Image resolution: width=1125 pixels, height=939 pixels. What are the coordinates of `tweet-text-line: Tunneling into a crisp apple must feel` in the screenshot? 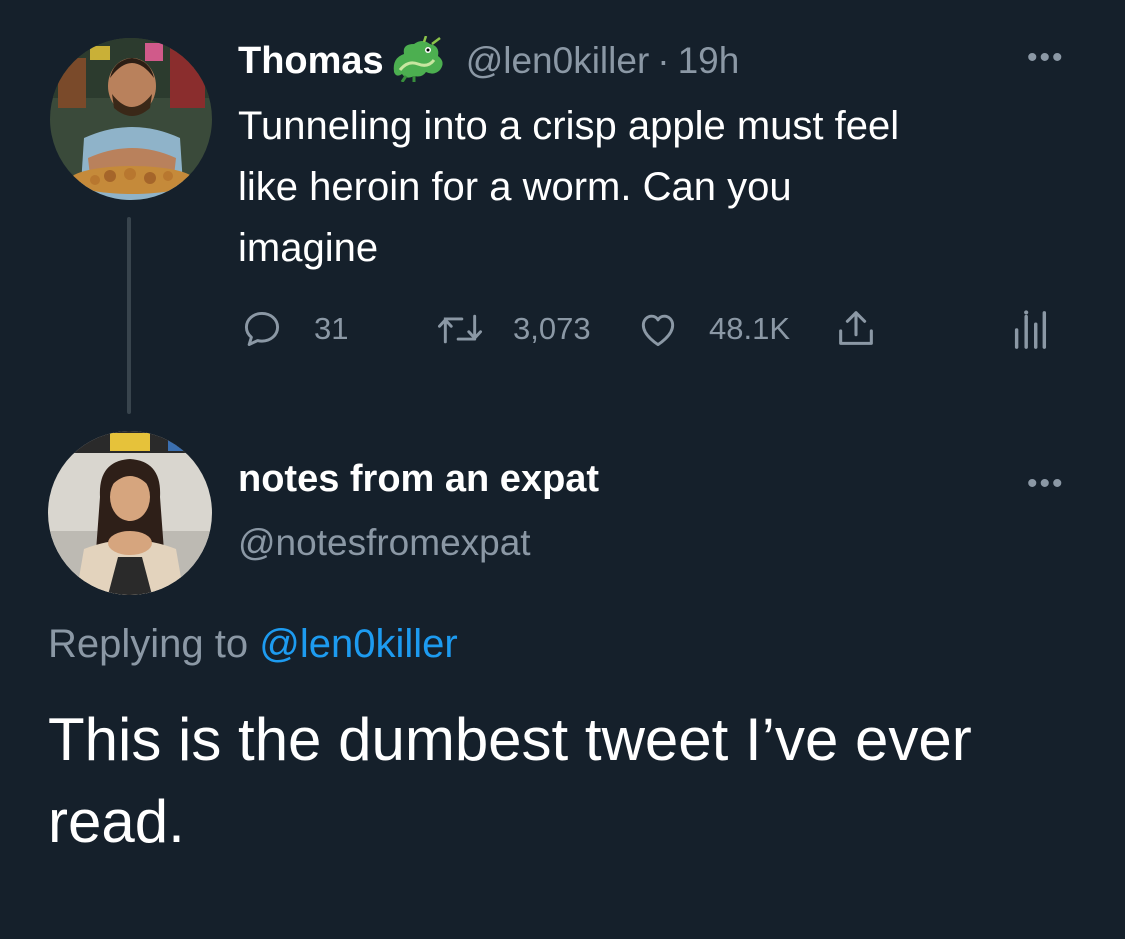 It's located at (569, 126).